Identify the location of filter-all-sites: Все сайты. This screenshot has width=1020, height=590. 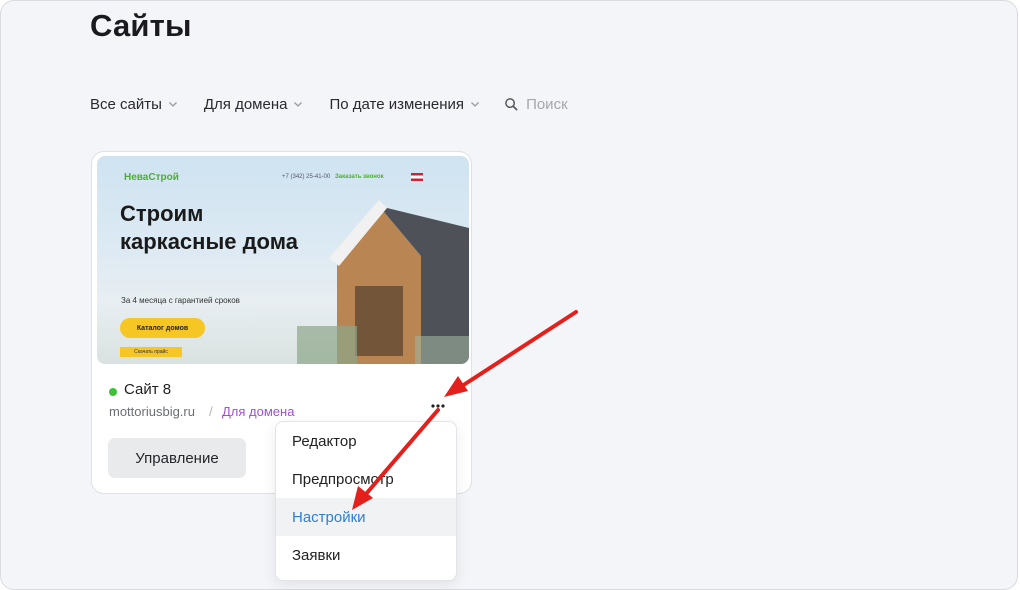
(134, 104).